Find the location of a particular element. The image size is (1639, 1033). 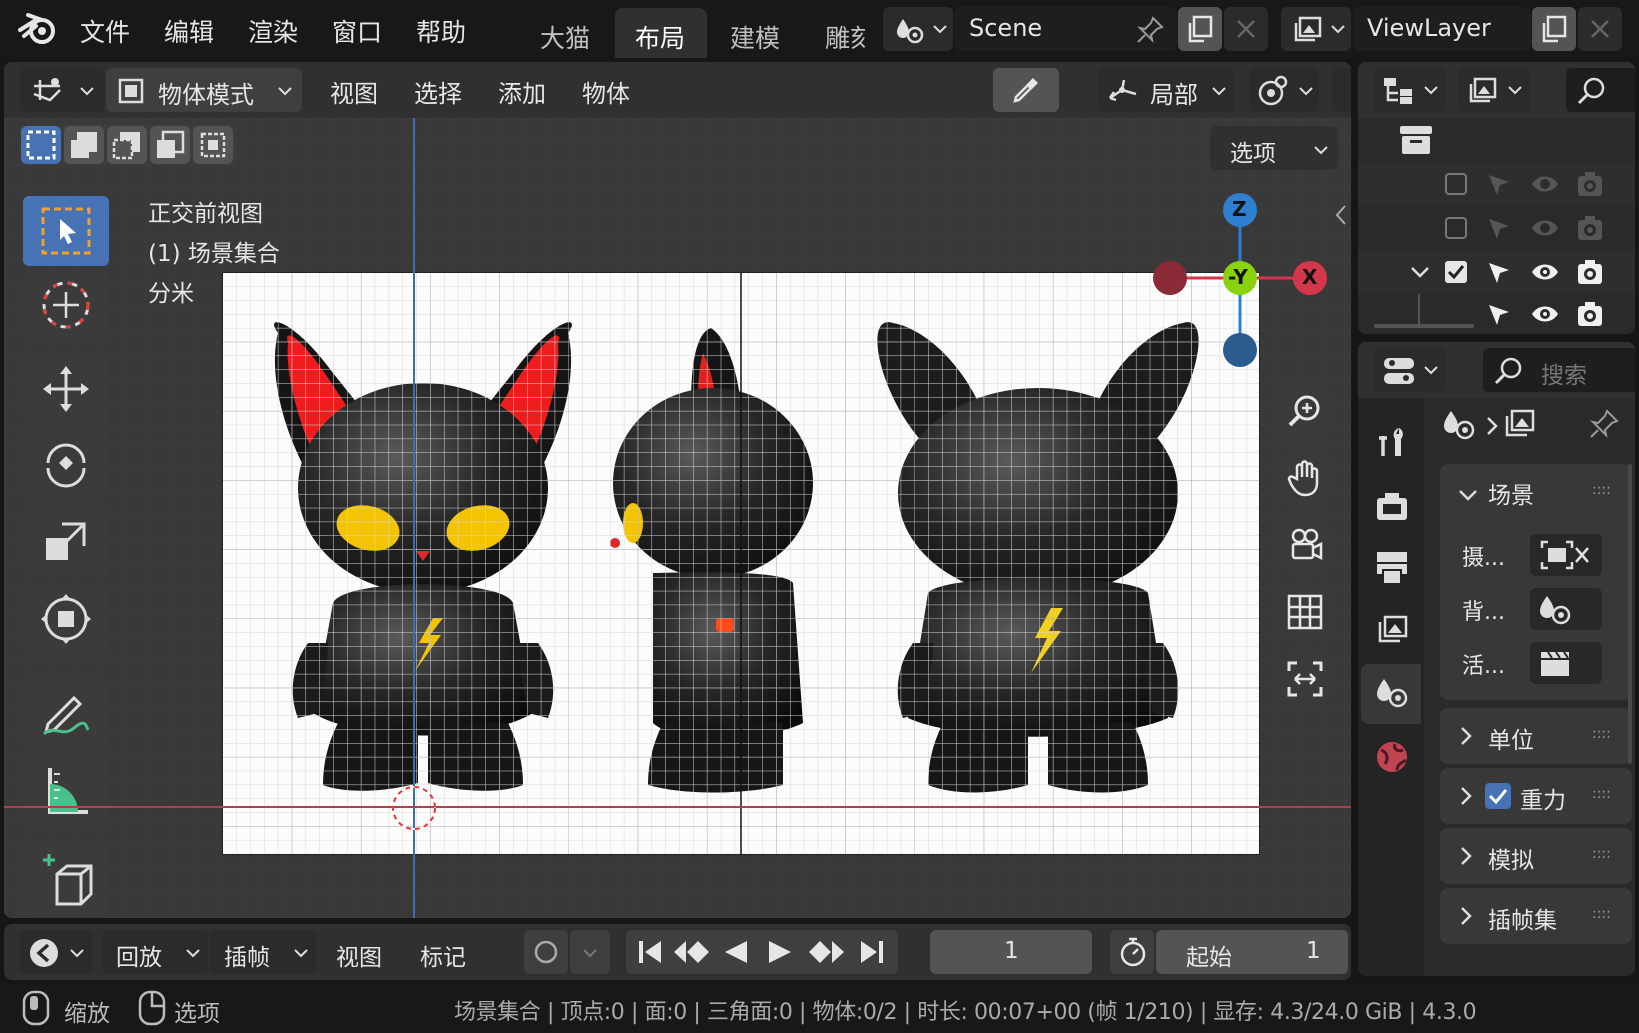

select-mode-invert is located at coordinates (170, 145).